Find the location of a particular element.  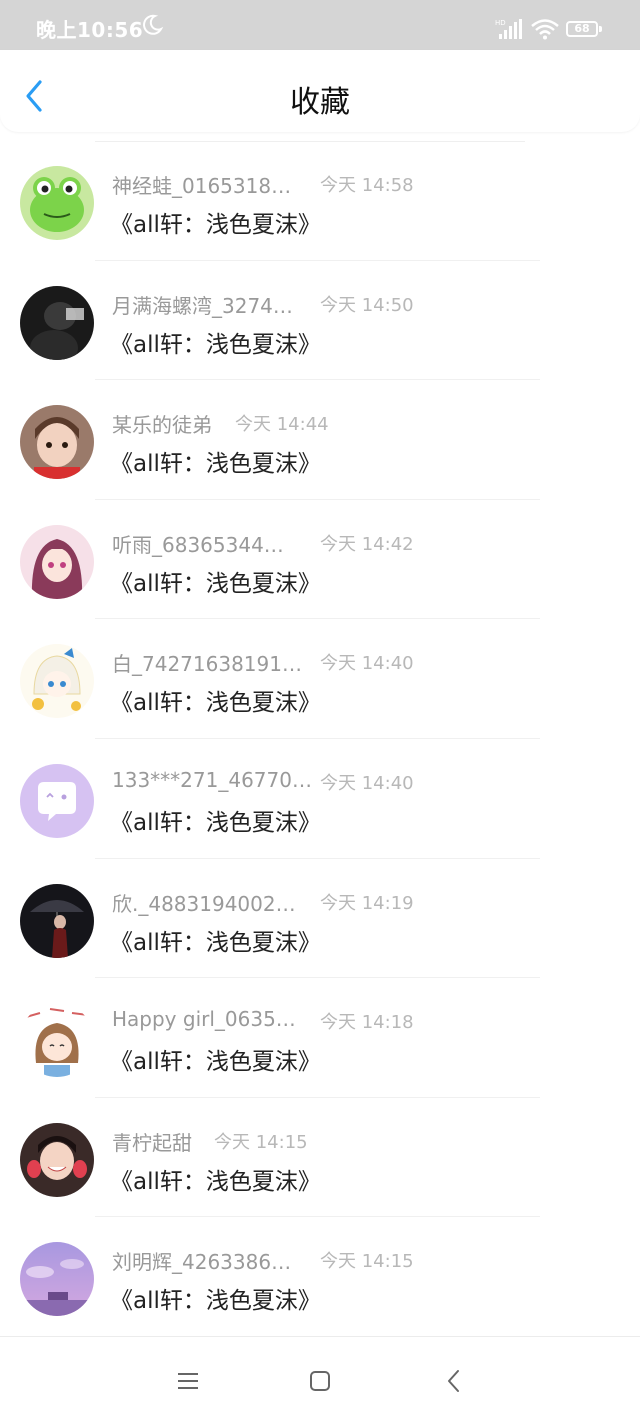

frog-avatar-image is located at coordinates (57, 203).